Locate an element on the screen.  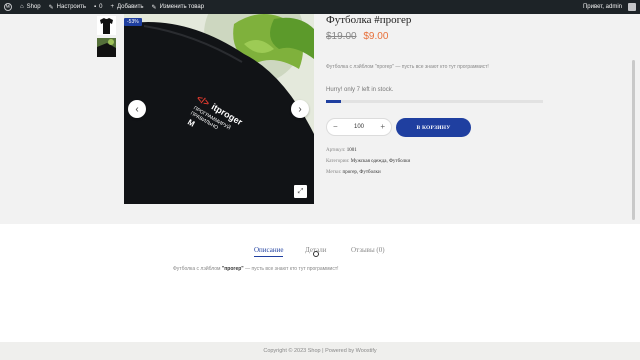
gallery-next-button: › is located at coordinates (300, 109).